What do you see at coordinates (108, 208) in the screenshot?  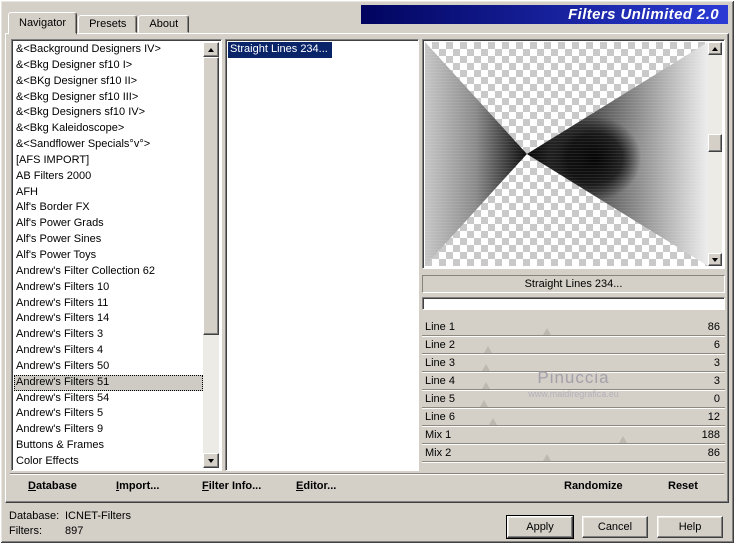 I see `navigator-list-item: Alf's Border FX` at bounding box center [108, 208].